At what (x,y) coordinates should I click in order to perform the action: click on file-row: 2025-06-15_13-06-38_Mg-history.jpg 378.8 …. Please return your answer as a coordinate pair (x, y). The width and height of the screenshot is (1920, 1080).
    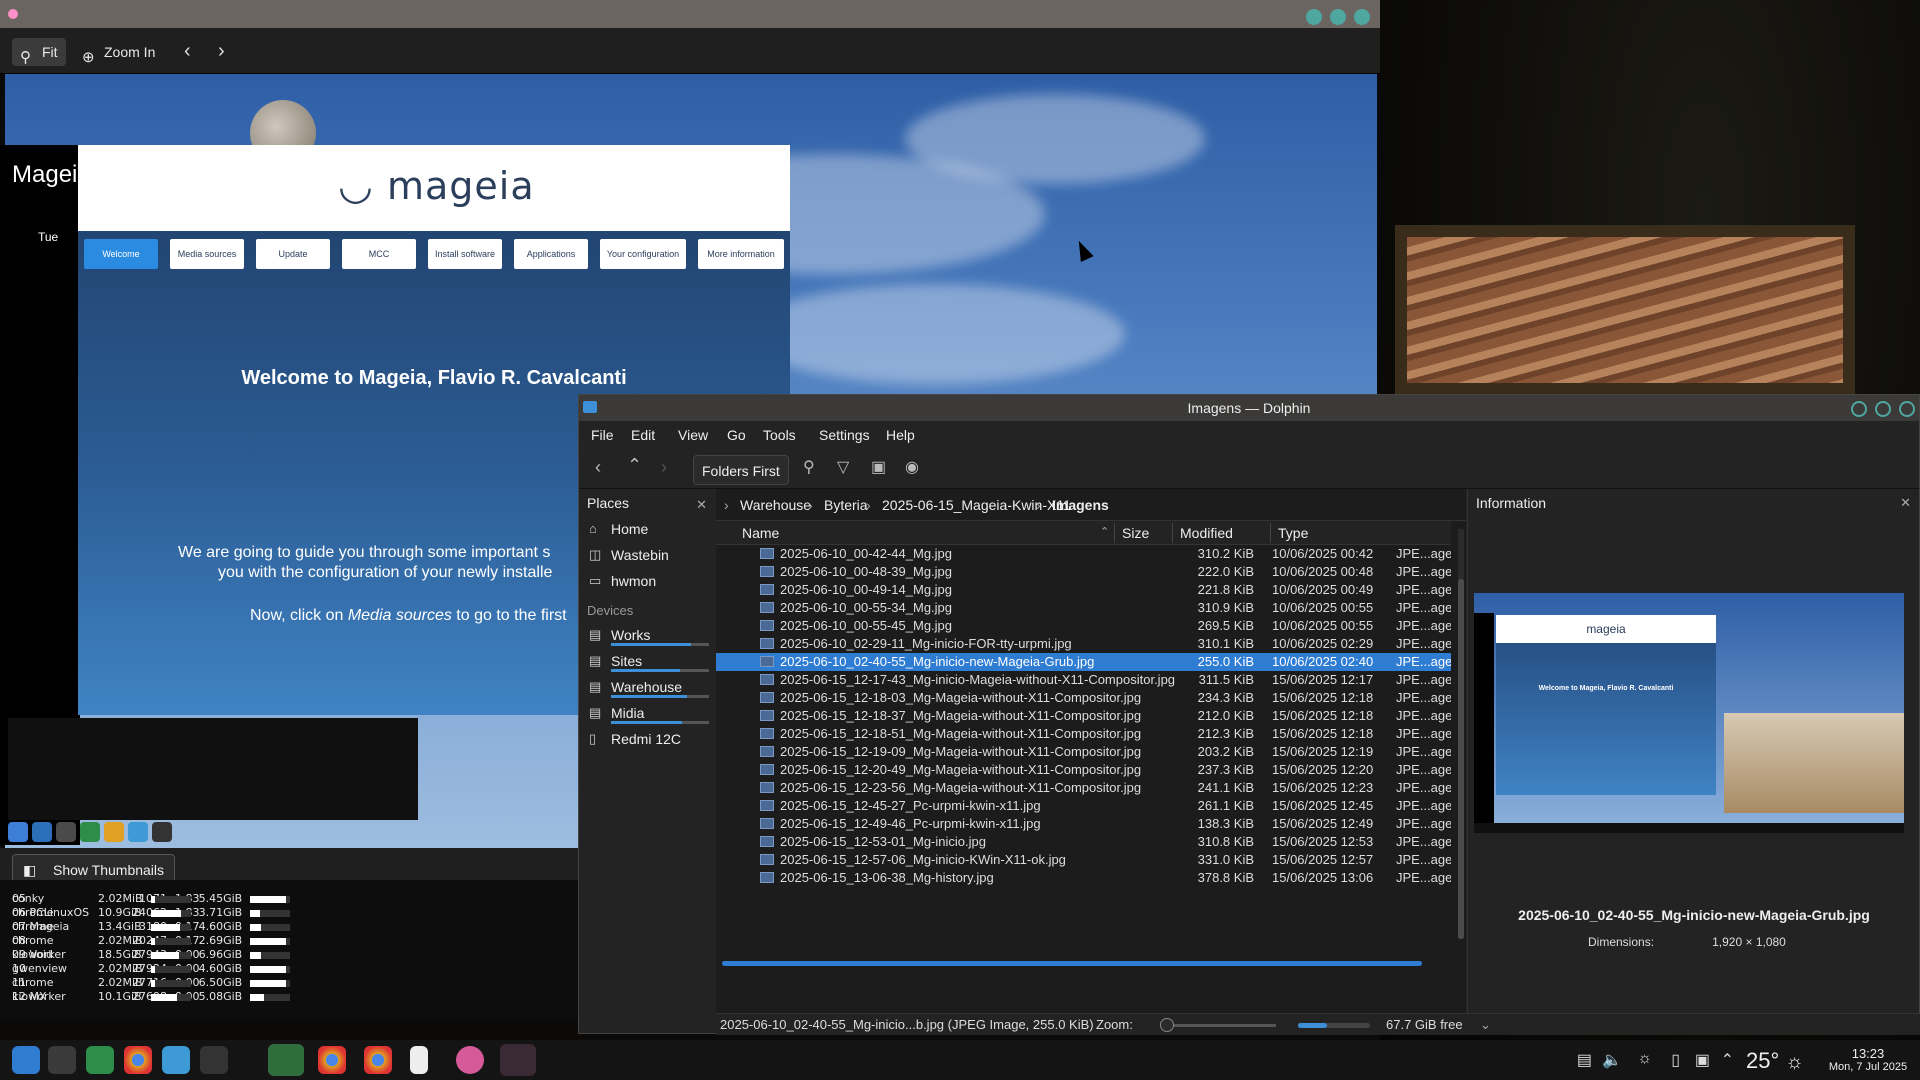
    Looking at the image, I should click on (1083, 878).